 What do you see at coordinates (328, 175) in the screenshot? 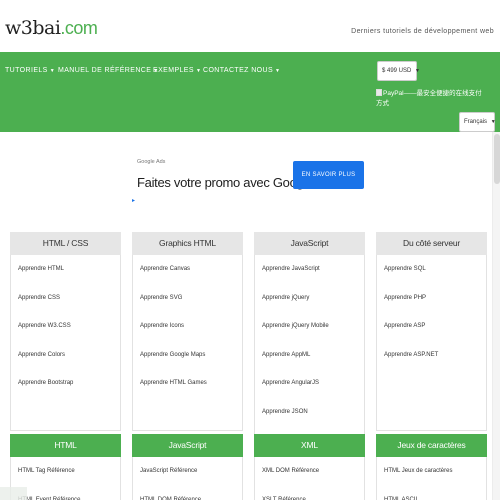
I see `ad-cta-button: EN SAVOIR PLUS` at bounding box center [328, 175].